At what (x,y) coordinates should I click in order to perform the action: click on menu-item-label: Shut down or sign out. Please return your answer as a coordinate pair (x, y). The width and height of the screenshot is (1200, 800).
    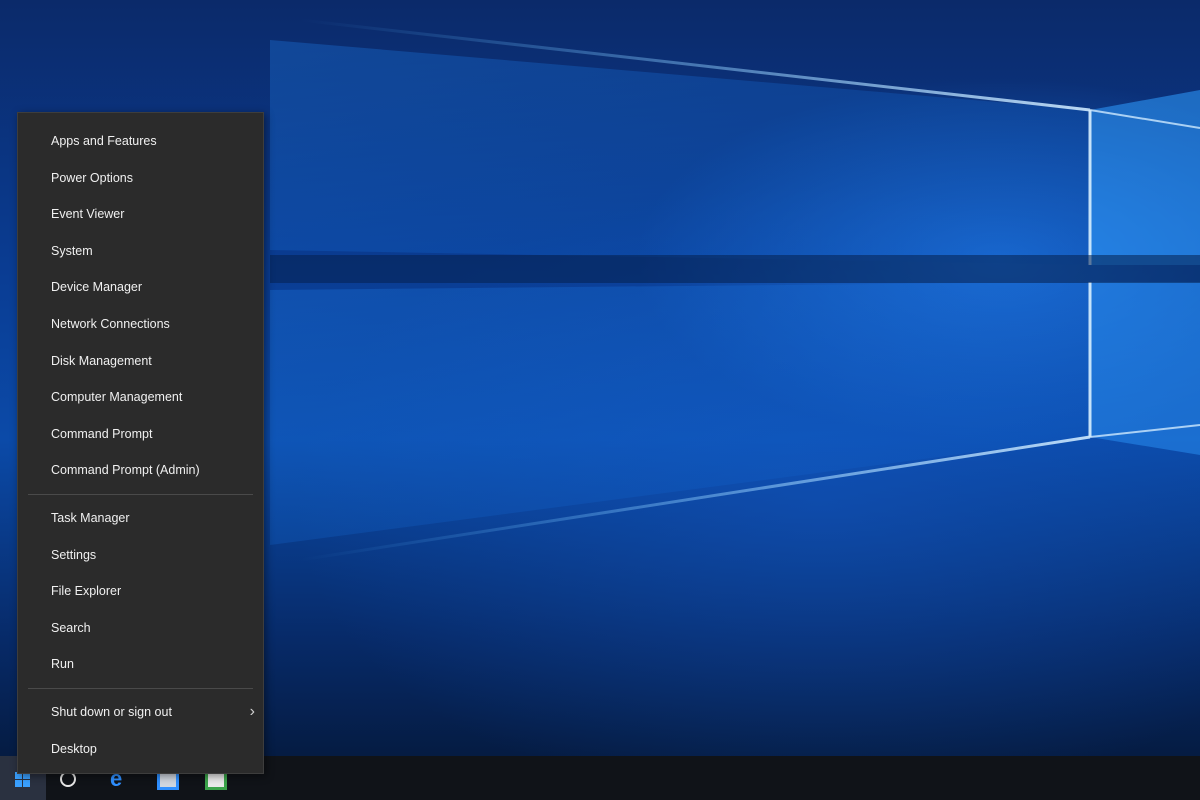
    Looking at the image, I should click on (111, 711).